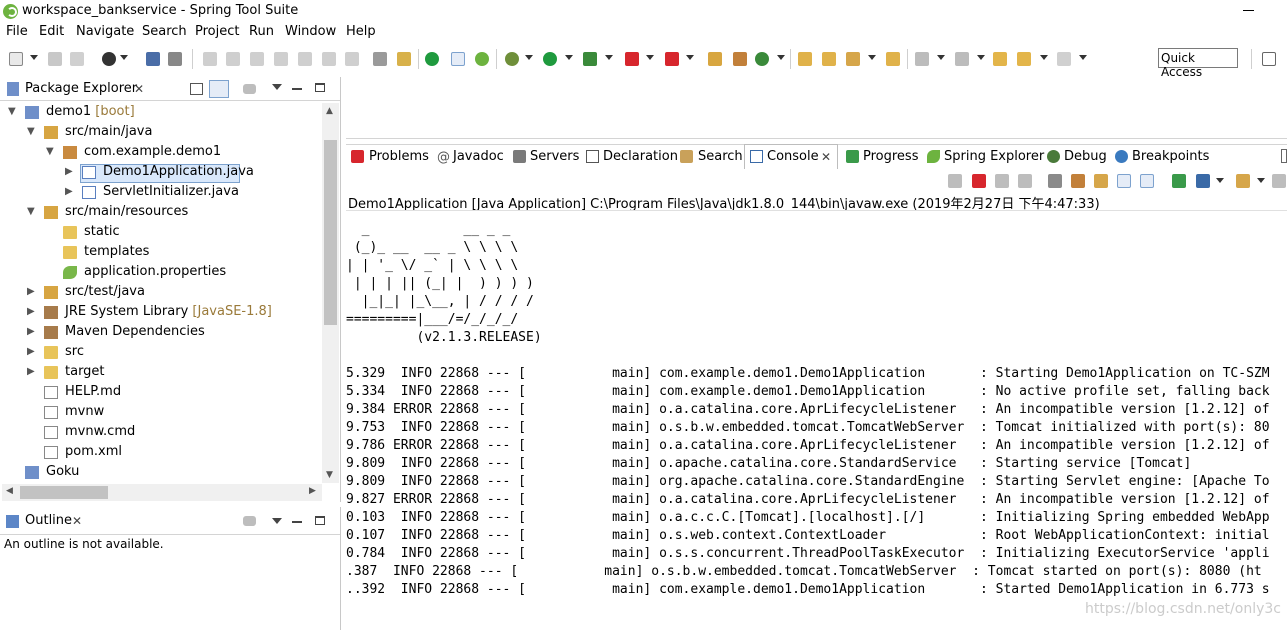  Describe the element at coordinates (17, 31) in the screenshot. I see `menu-file: File` at that location.